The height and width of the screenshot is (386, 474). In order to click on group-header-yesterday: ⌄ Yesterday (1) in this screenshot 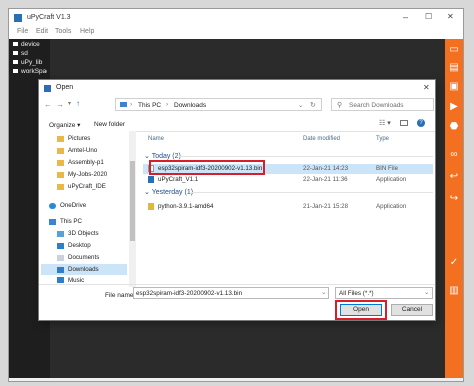, I will do `click(168, 192)`.